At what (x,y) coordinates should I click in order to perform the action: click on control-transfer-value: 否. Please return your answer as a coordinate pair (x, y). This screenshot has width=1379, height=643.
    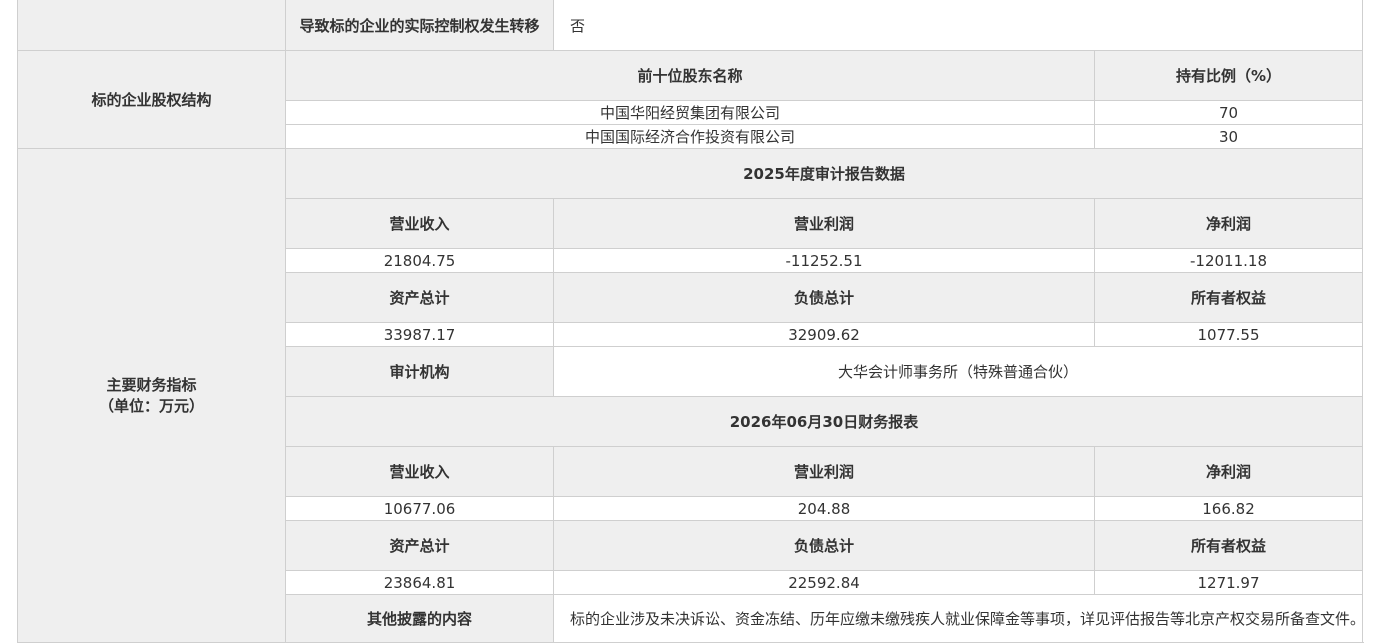
    Looking at the image, I should click on (958, 25).